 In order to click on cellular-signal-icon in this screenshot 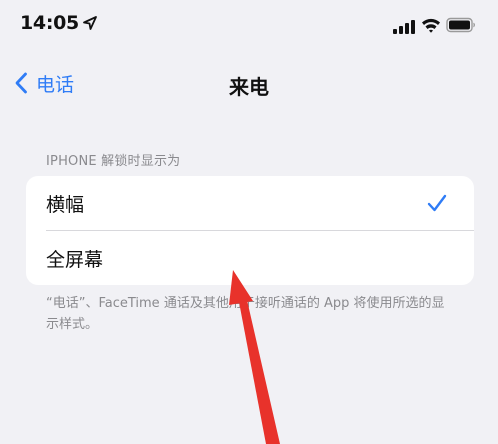, I will do `click(404, 27)`.